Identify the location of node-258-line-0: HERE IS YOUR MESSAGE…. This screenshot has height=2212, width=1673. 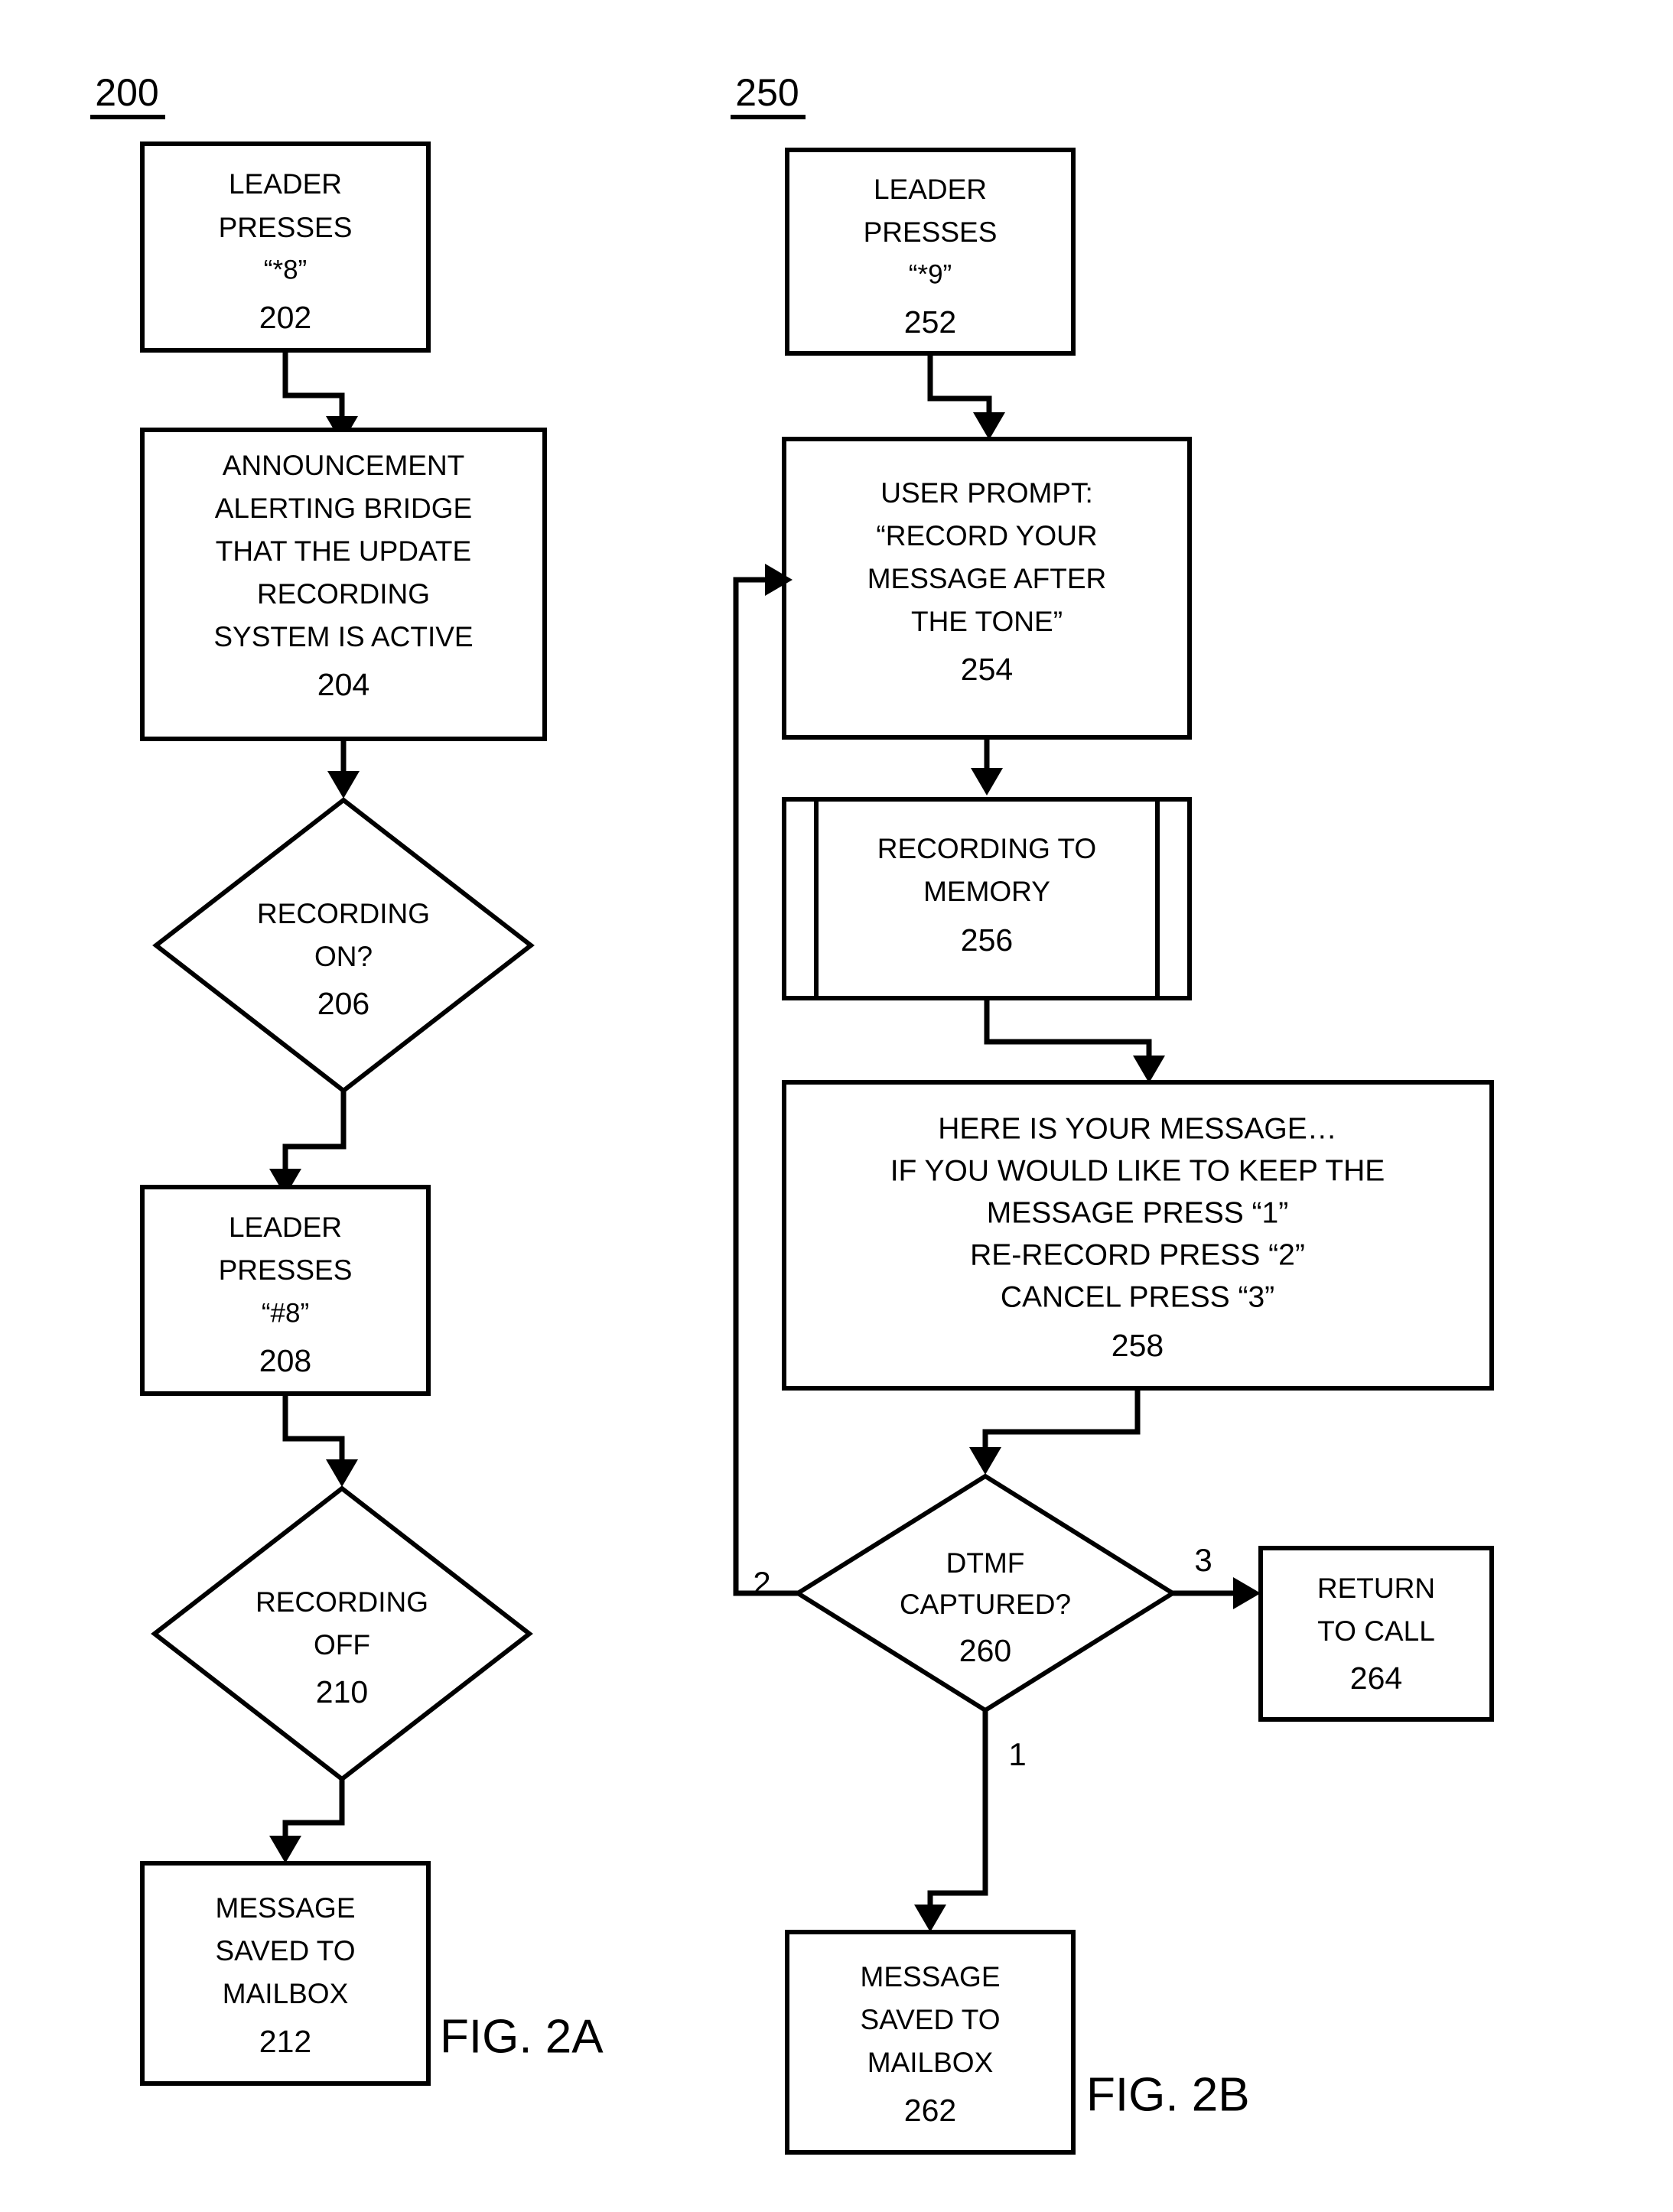
(1137, 1128).